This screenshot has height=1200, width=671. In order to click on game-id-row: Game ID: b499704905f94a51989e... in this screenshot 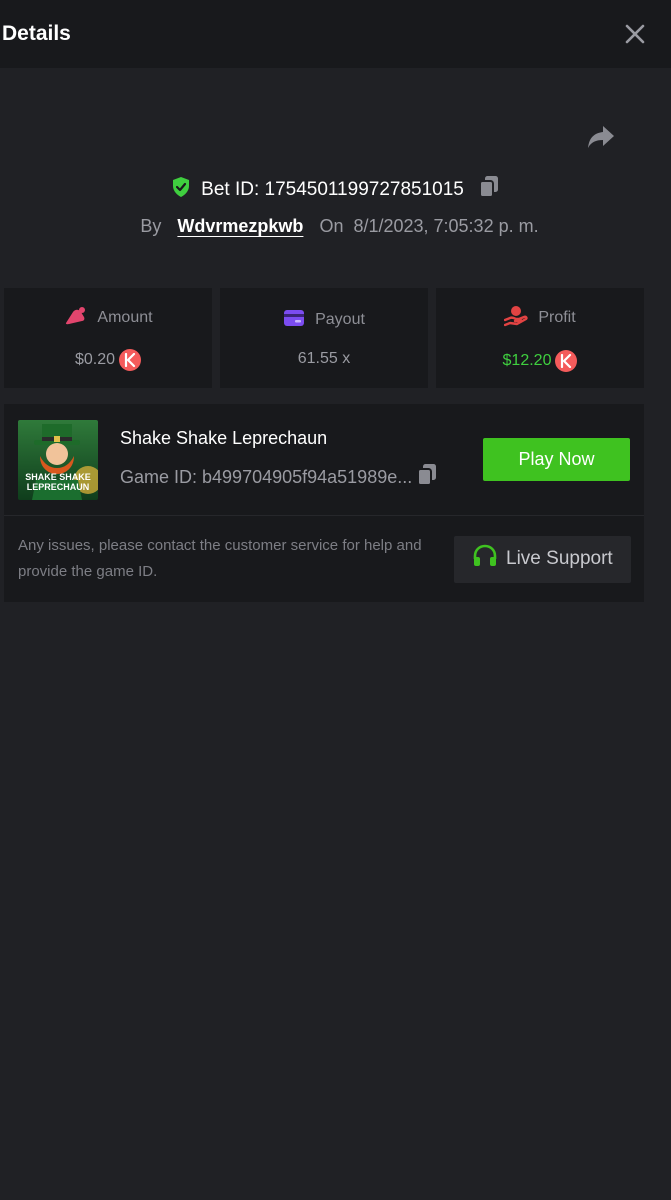, I will do `click(301, 477)`.